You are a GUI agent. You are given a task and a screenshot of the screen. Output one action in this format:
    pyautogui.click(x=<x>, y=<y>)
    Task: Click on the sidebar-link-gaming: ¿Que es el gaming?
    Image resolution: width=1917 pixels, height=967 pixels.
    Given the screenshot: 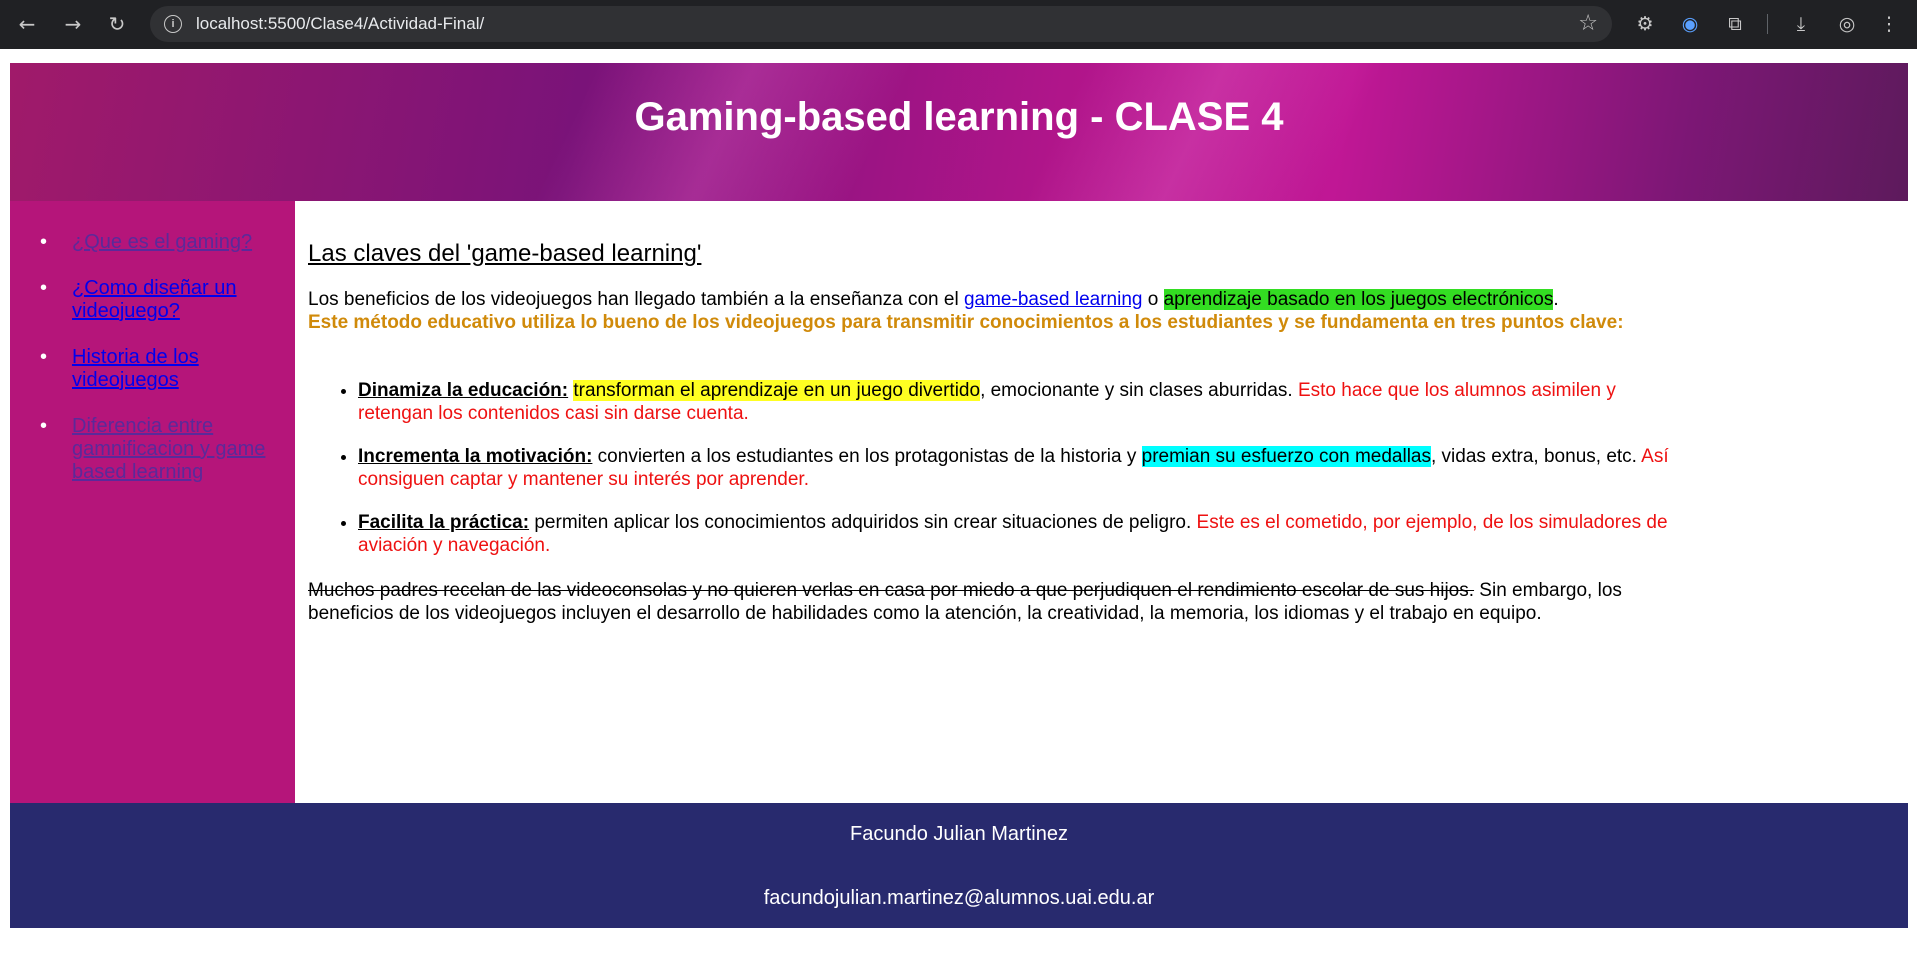 What is the action you would take?
    pyautogui.click(x=162, y=242)
    